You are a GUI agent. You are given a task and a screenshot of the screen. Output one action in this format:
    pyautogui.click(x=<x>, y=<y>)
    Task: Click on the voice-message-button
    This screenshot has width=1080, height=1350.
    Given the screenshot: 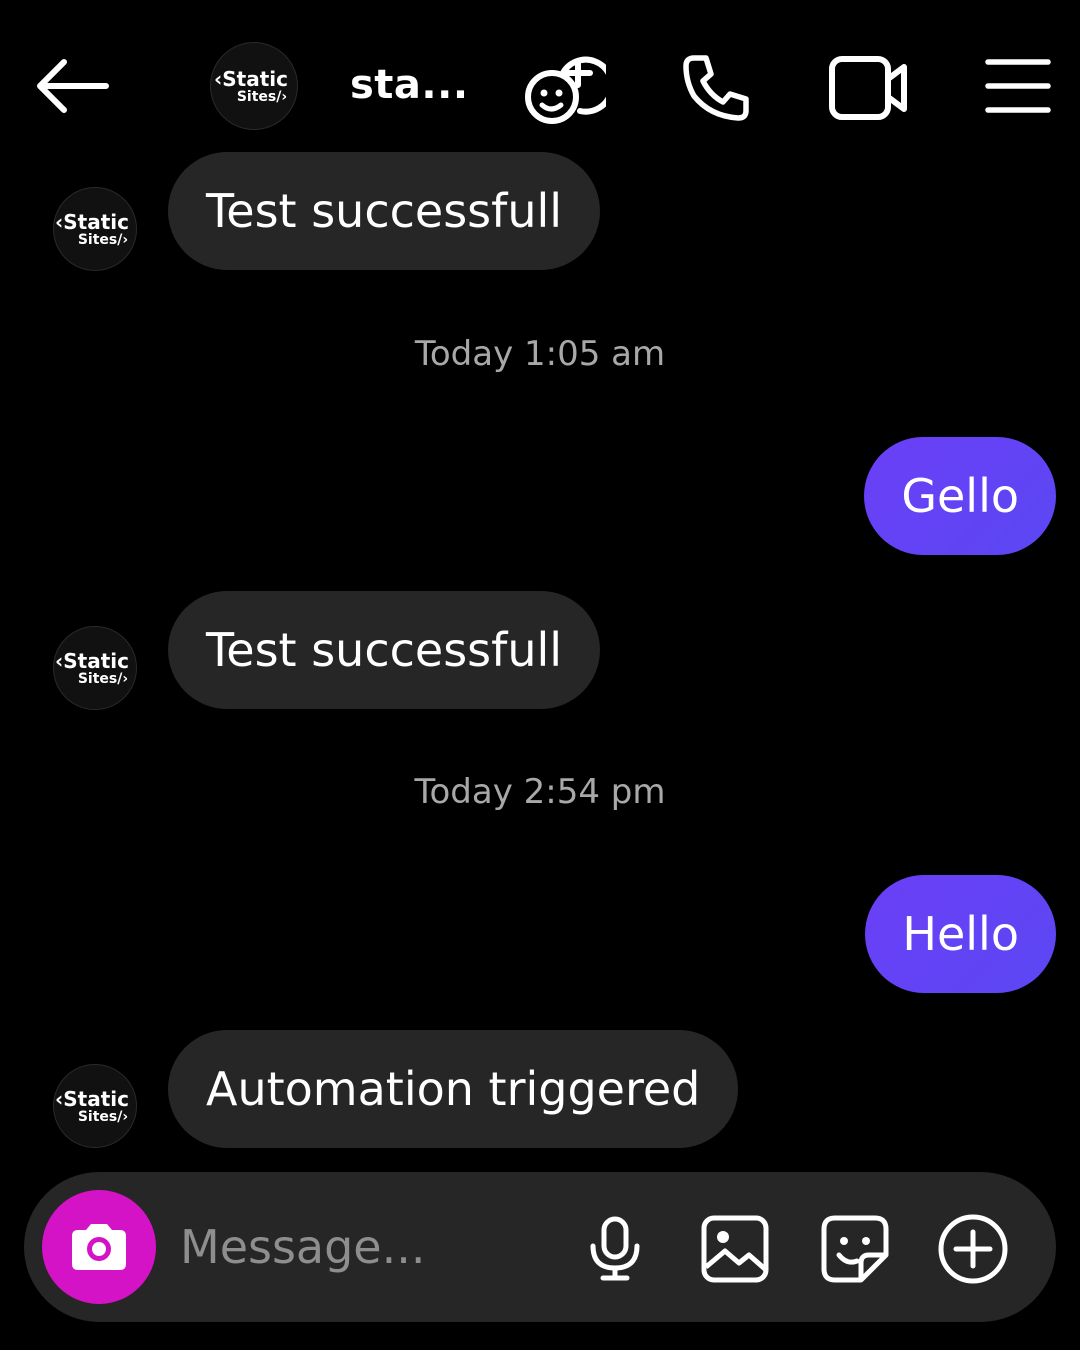 What is the action you would take?
    pyautogui.click(x=615, y=1249)
    